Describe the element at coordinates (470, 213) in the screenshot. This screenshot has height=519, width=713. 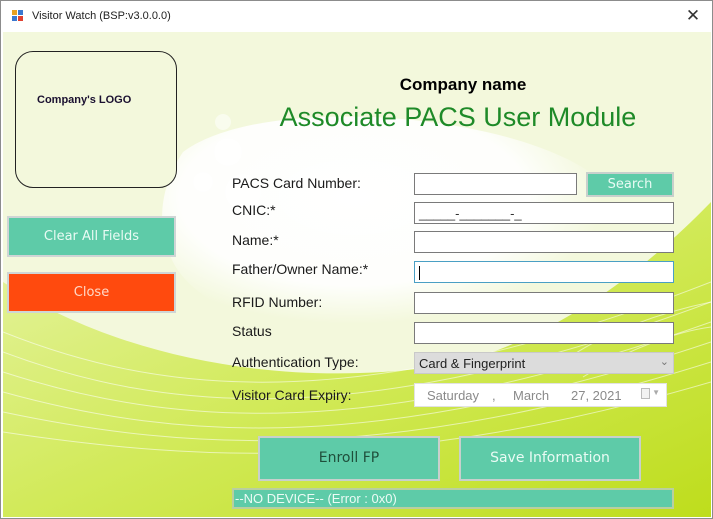
I see `cnic-mask-value: _____-_______-_` at that location.